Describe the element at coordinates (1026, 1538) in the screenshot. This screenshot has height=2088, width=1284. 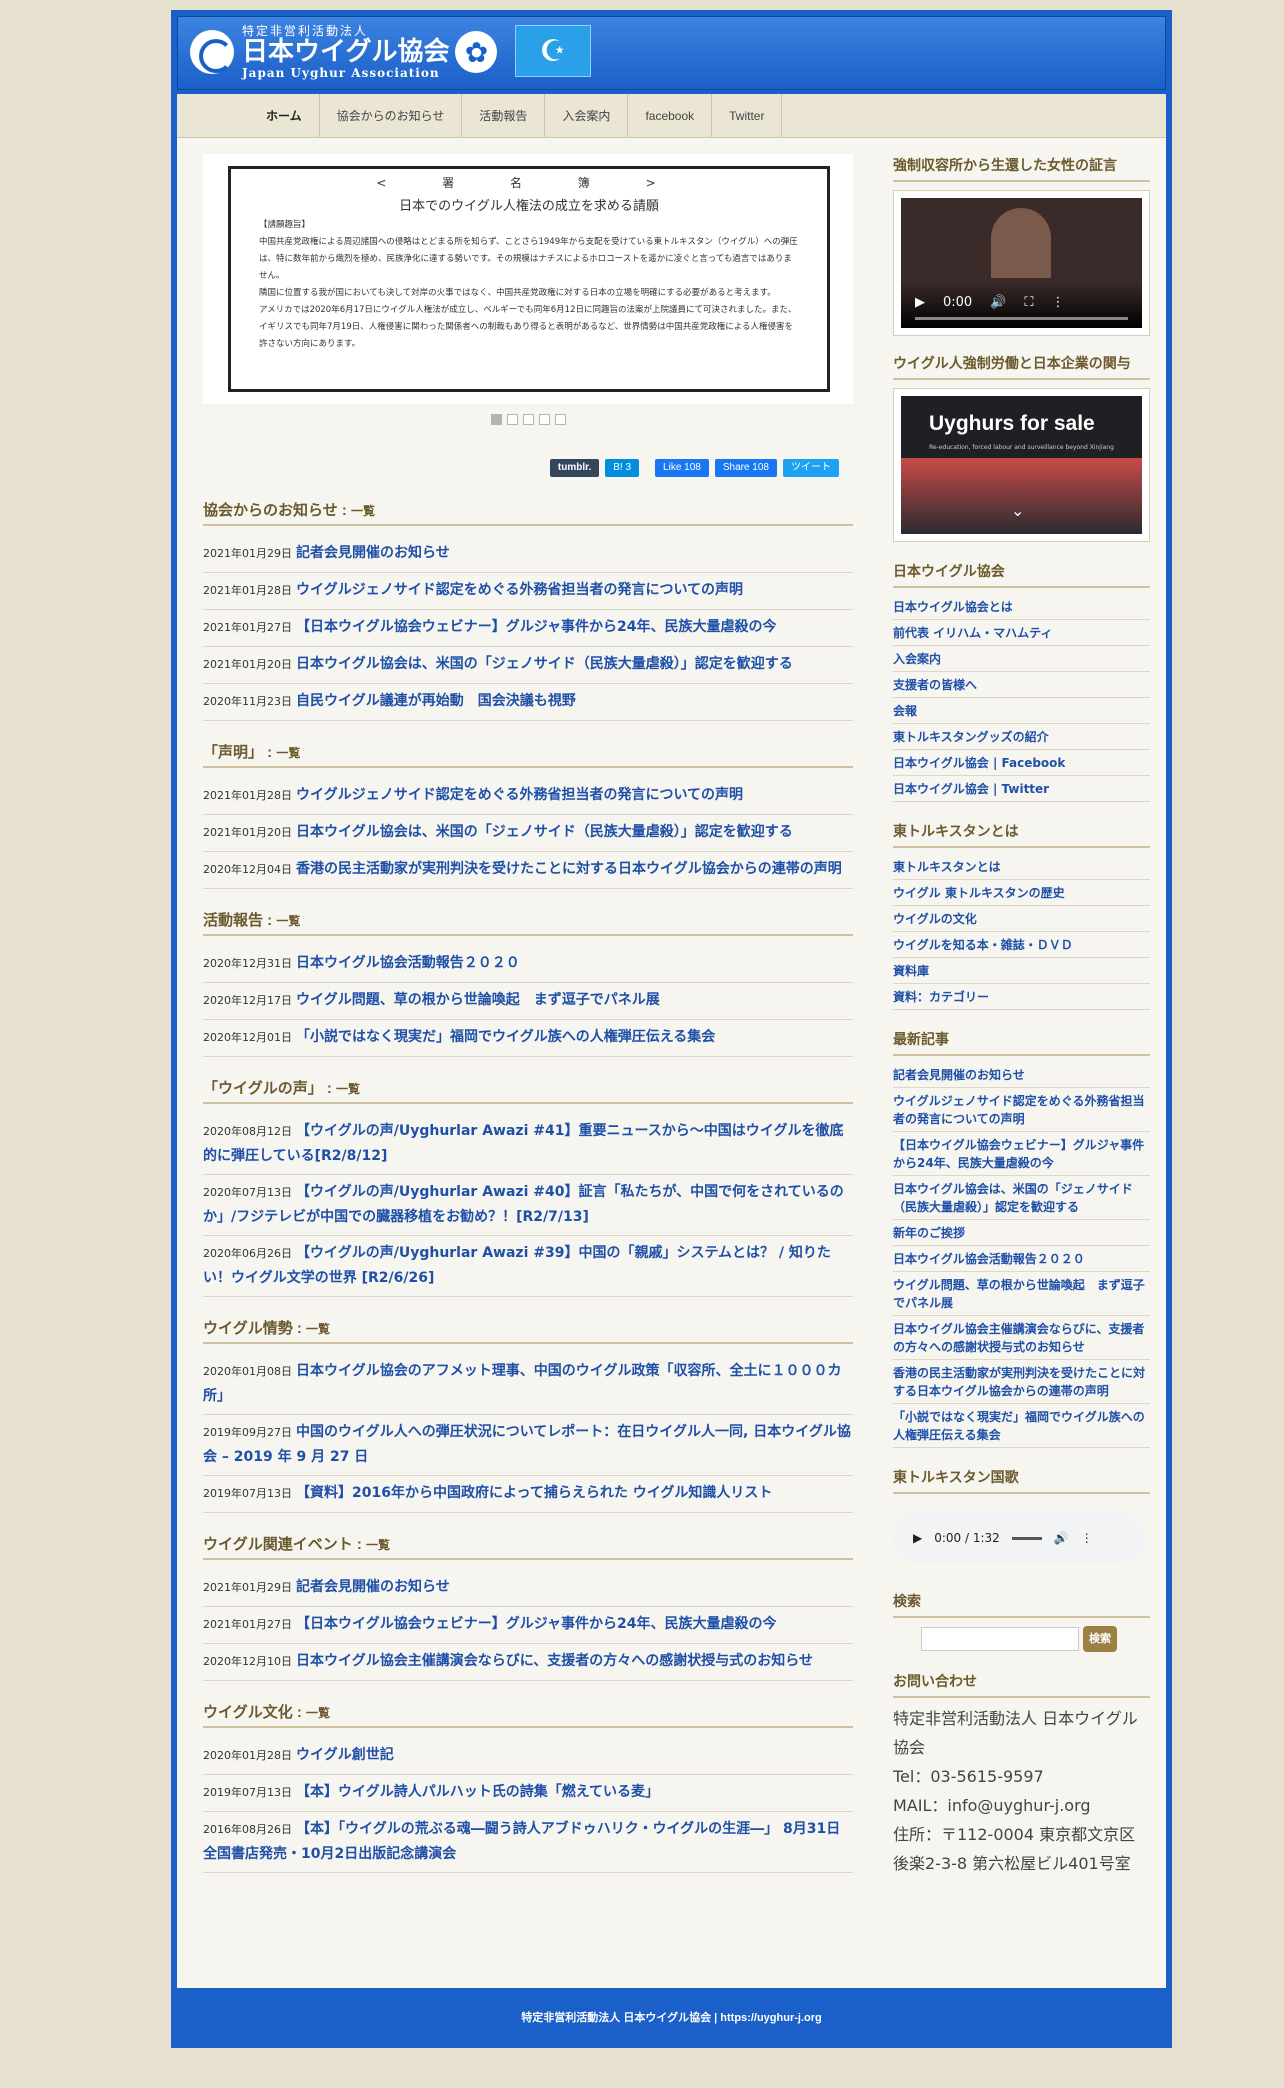
I see `audio-progress-bar` at that location.